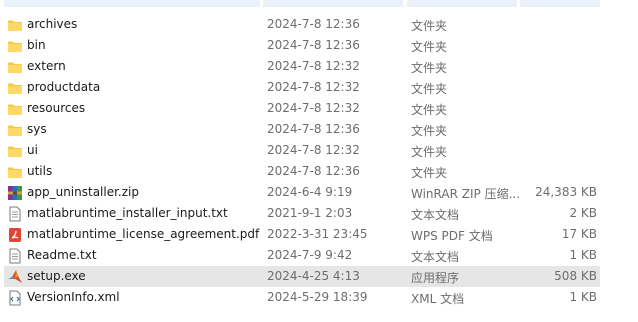  Describe the element at coordinates (452, 236) in the screenshot. I see `file-type: WPS PDF 文档` at that location.